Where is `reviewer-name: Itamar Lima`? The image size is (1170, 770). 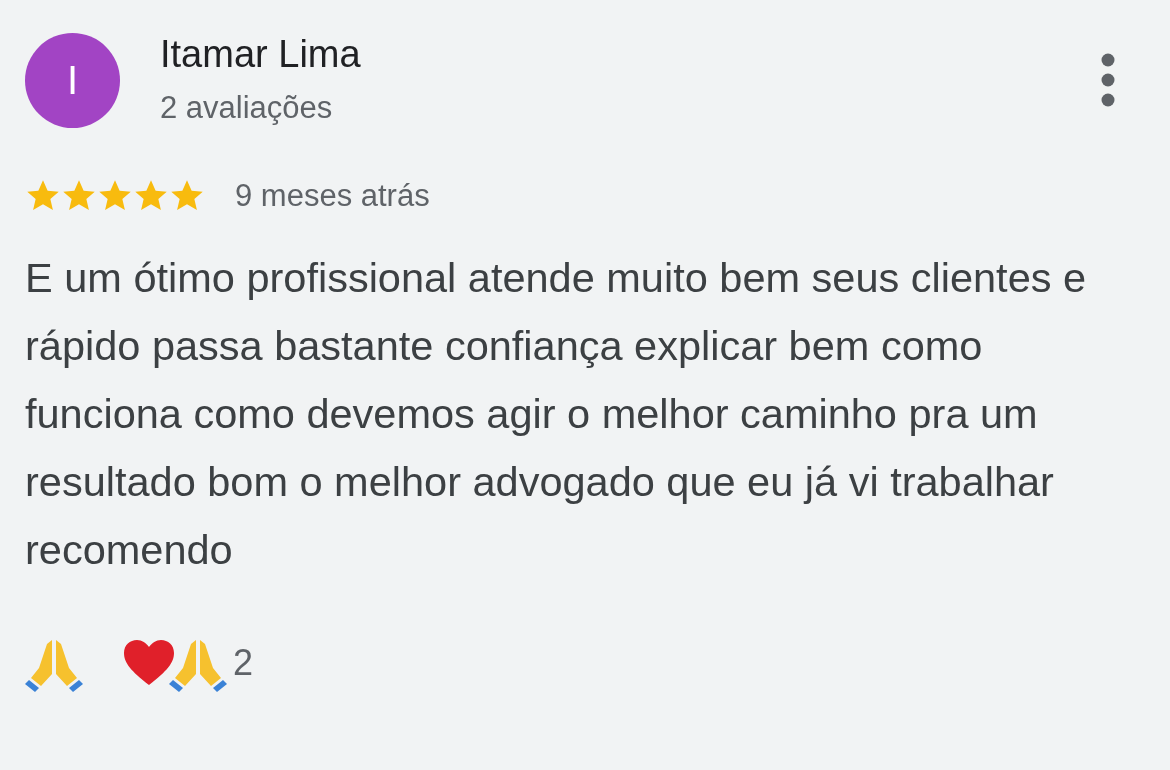 reviewer-name: Itamar Lima is located at coordinates (630, 54).